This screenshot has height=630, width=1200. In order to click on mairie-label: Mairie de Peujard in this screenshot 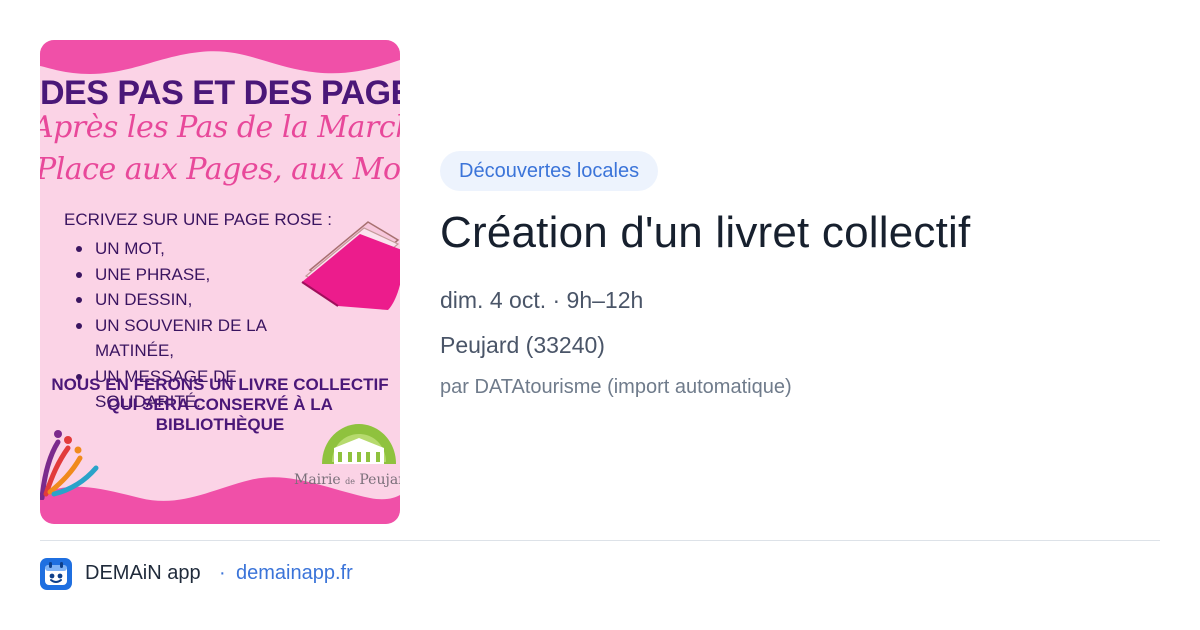, I will do `click(347, 480)`.